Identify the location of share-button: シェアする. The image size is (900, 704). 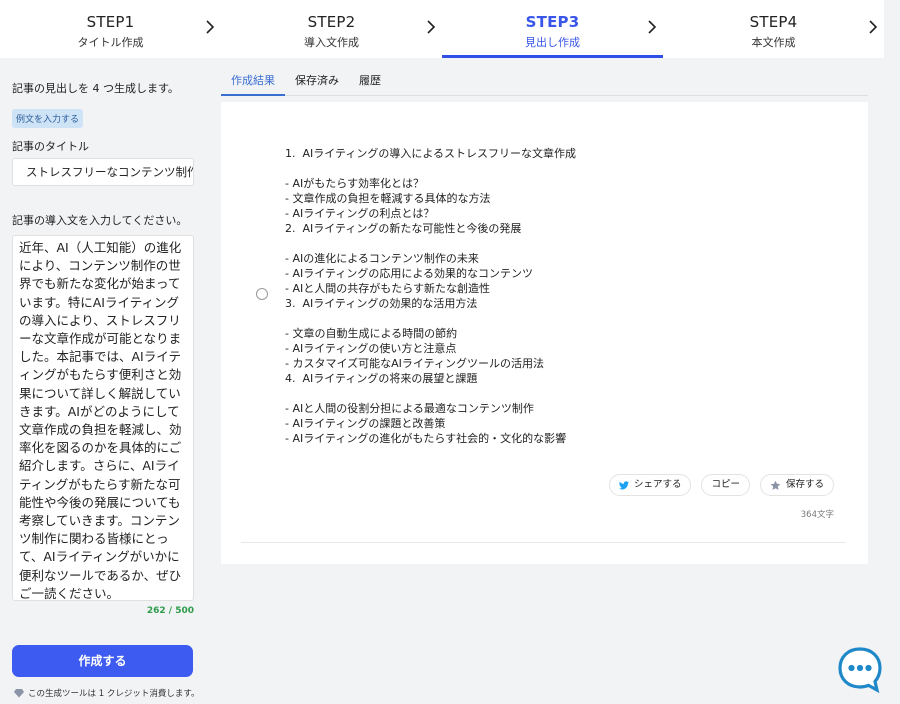
(650, 485).